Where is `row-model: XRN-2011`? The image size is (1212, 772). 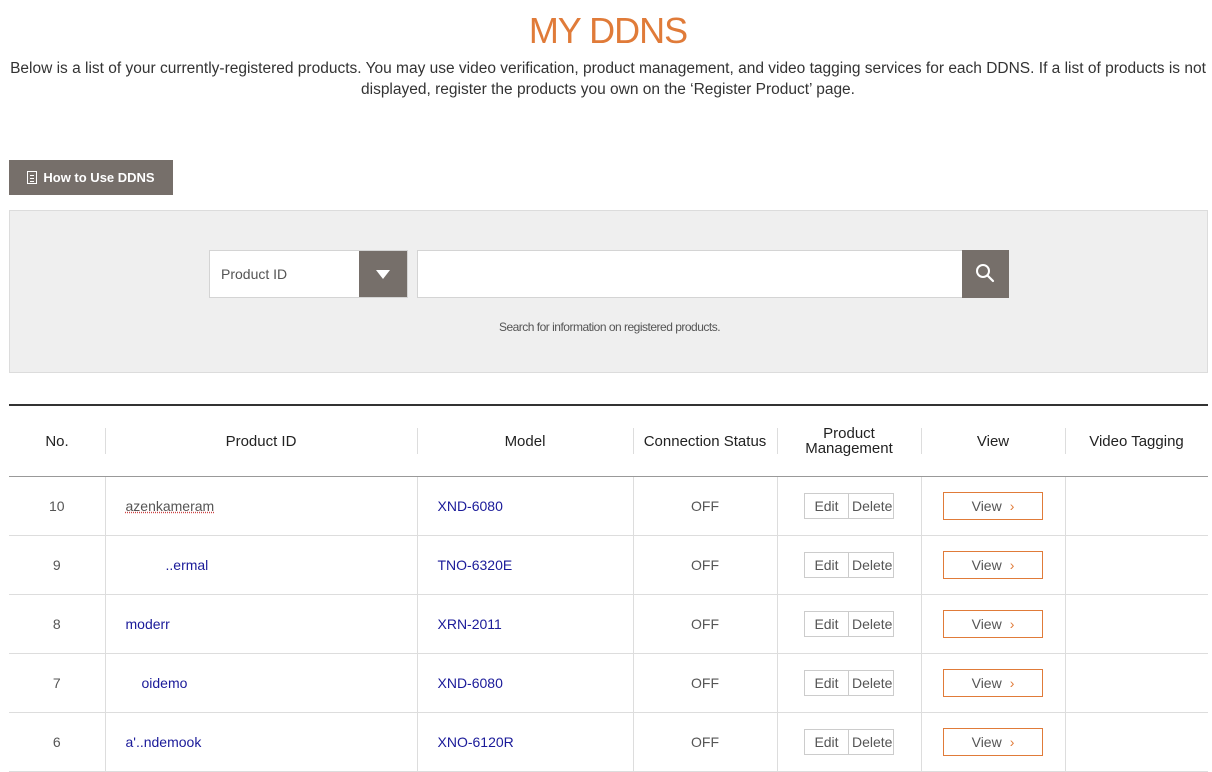
row-model: XRN-2011 is located at coordinates (524, 624).